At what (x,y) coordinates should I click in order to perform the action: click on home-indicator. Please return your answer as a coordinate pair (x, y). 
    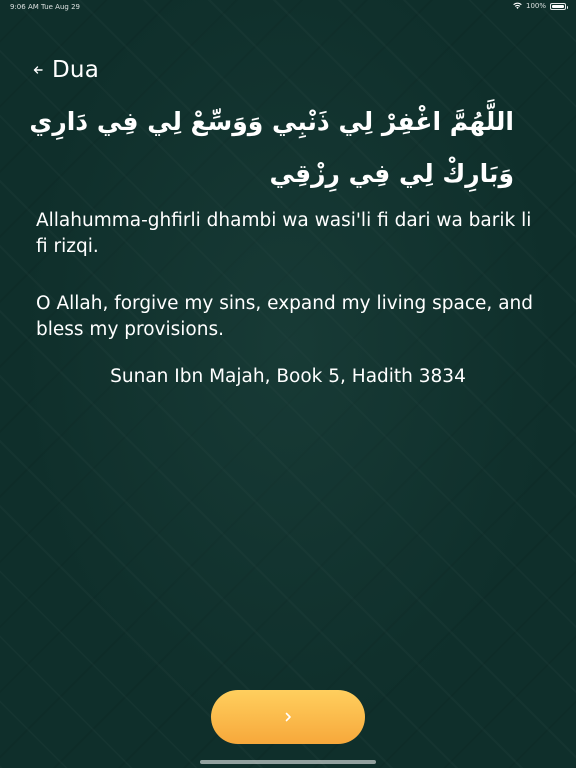
    Looking at the image, I should click on (288, 762).